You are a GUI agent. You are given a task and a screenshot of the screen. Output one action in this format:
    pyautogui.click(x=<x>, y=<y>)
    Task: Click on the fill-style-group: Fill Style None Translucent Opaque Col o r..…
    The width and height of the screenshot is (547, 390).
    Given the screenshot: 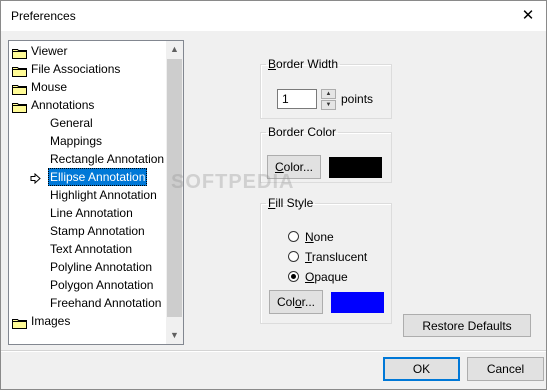 What is the action you would take?
    pyautogui.click(x=326, y=260)
    